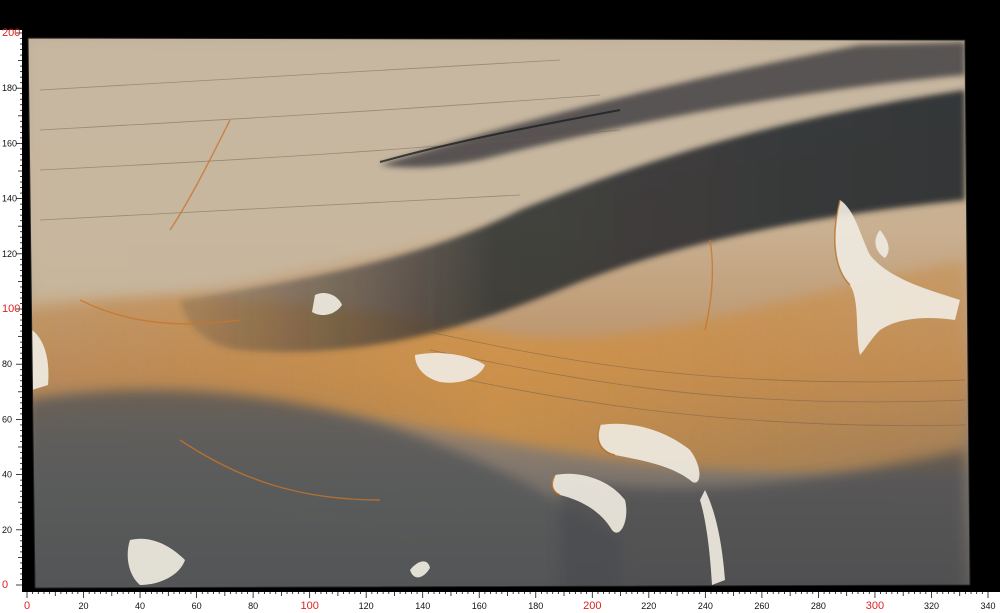  I want to click on bottom-ruler-label: 280, so click(818, 606).